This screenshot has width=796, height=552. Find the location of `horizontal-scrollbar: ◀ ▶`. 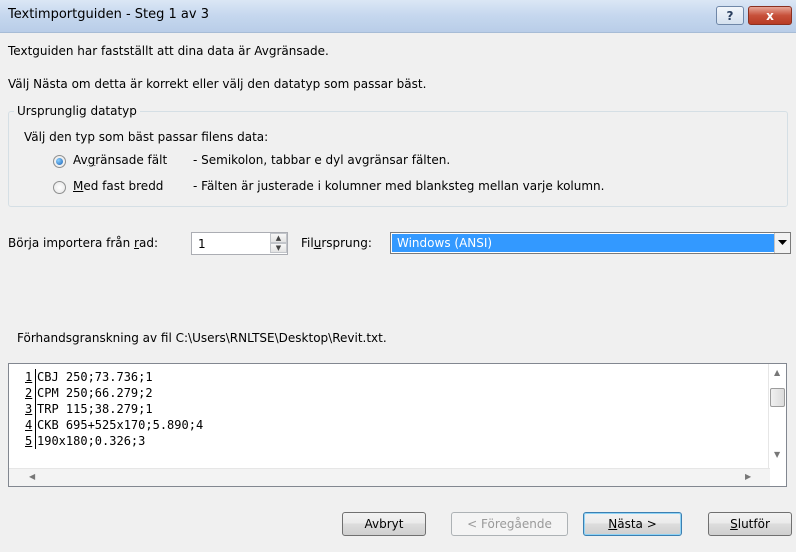

horizontal-scrollbar: ◀ ▶ is located at coordinates (389, 477).